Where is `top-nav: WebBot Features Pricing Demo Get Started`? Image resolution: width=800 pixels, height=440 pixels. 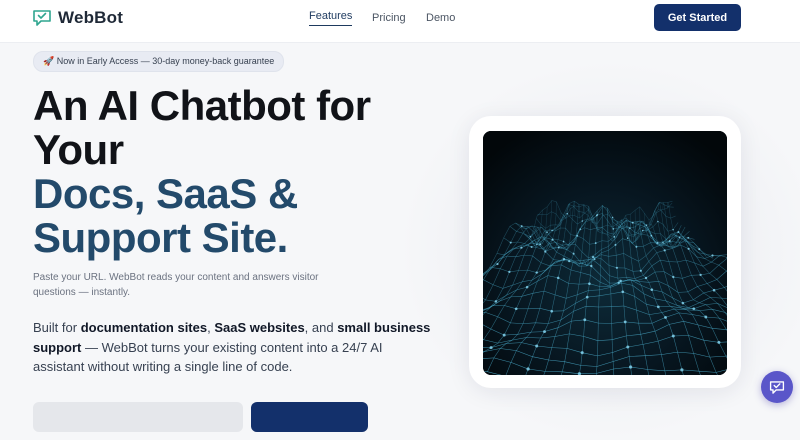 top-nav: WebBot Features Pricing Demo Get Started is located at coordinates (400, 21).